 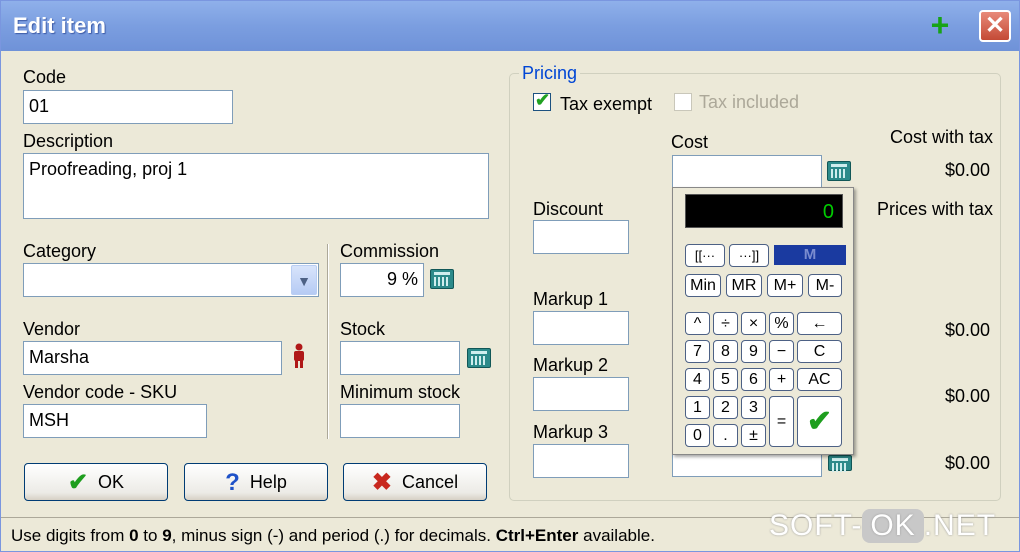 What do you see at coordinates (697, 323) in the screenshot?
I see `calc-key-power: ^` at bounding box center [697, 323].